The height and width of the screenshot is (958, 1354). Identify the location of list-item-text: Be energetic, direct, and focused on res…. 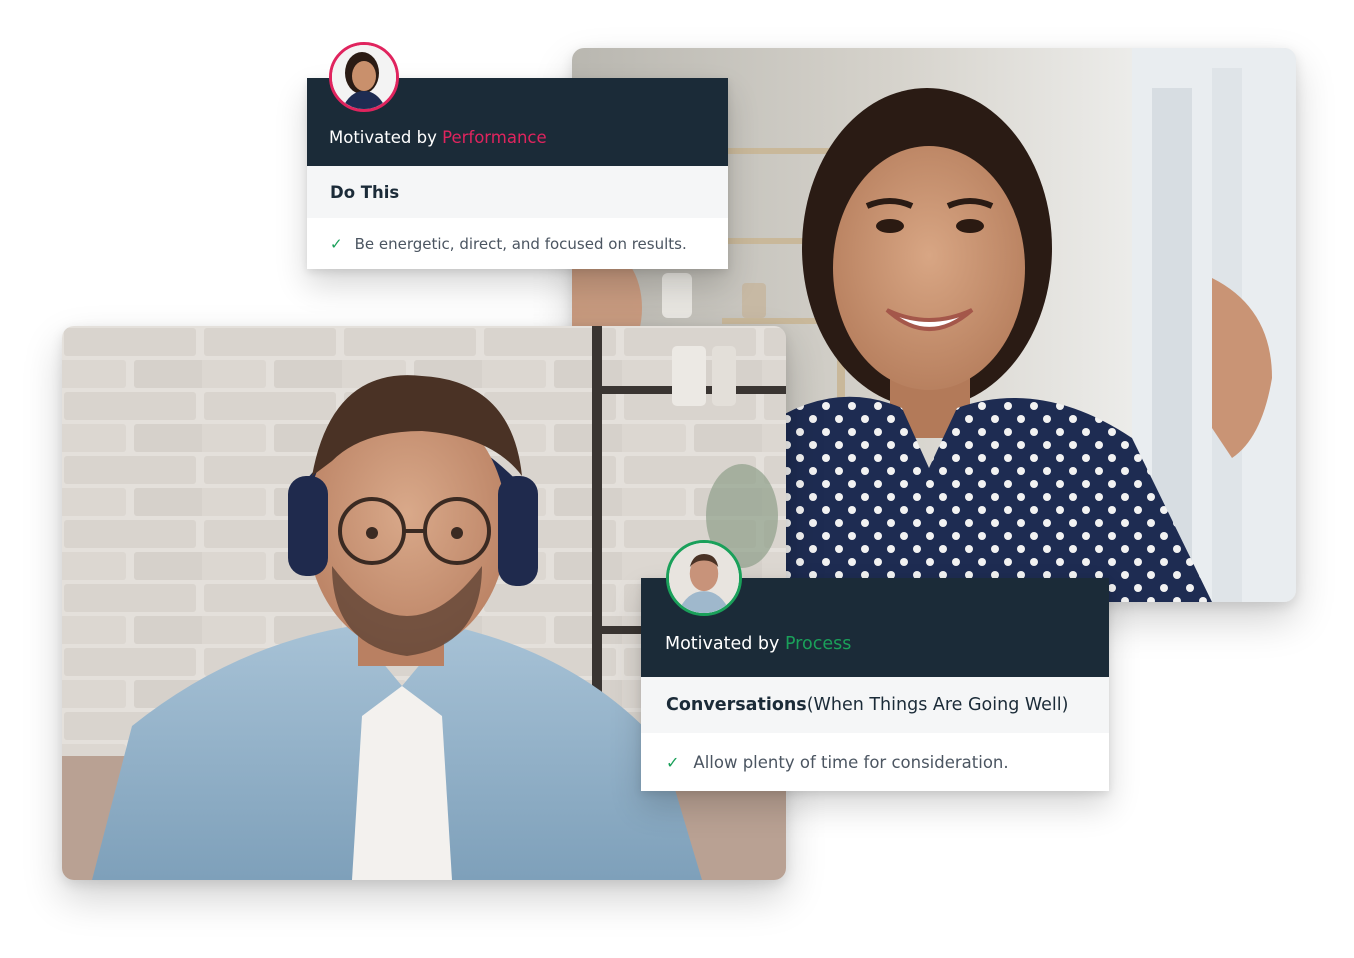
(520, 243).